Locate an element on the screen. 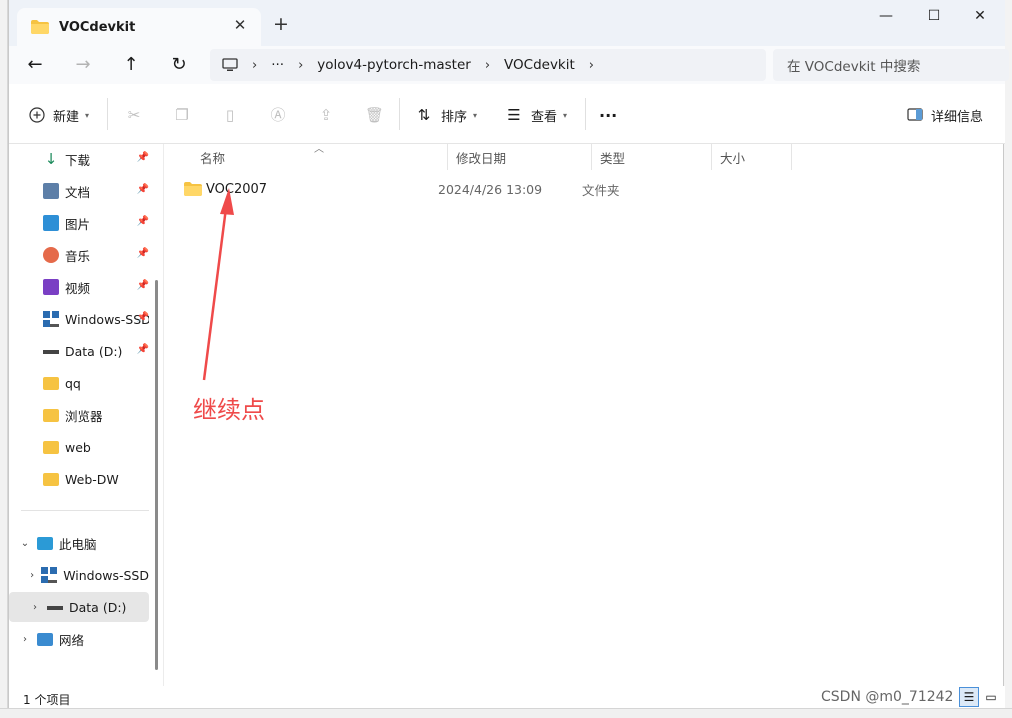  background-taskbar-strip is located at coordinates (506, 713).